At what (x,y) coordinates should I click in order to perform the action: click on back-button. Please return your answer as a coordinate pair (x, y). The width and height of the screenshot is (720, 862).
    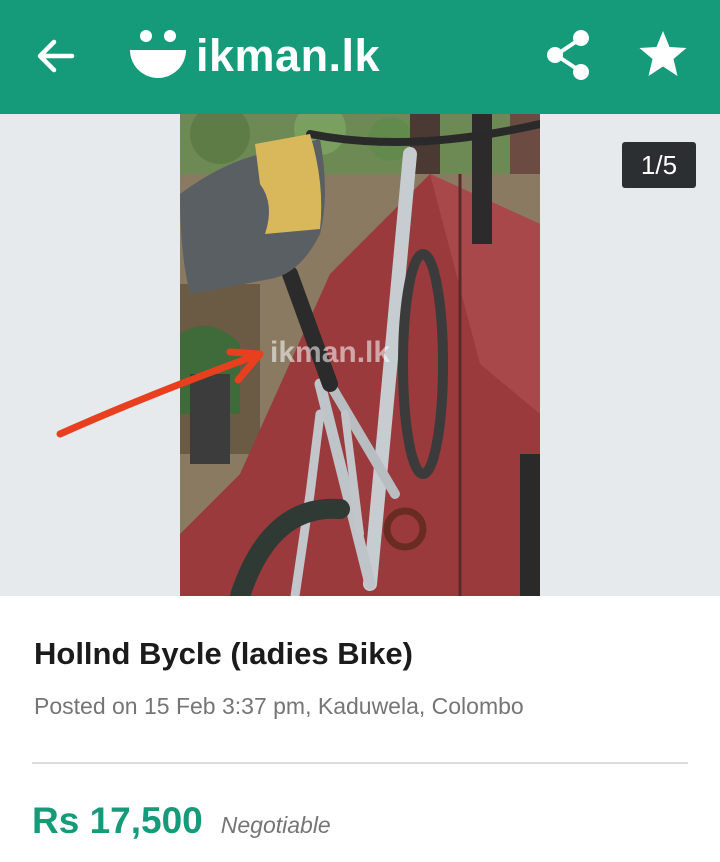
    Looking at the image, I should click on (56, 56).